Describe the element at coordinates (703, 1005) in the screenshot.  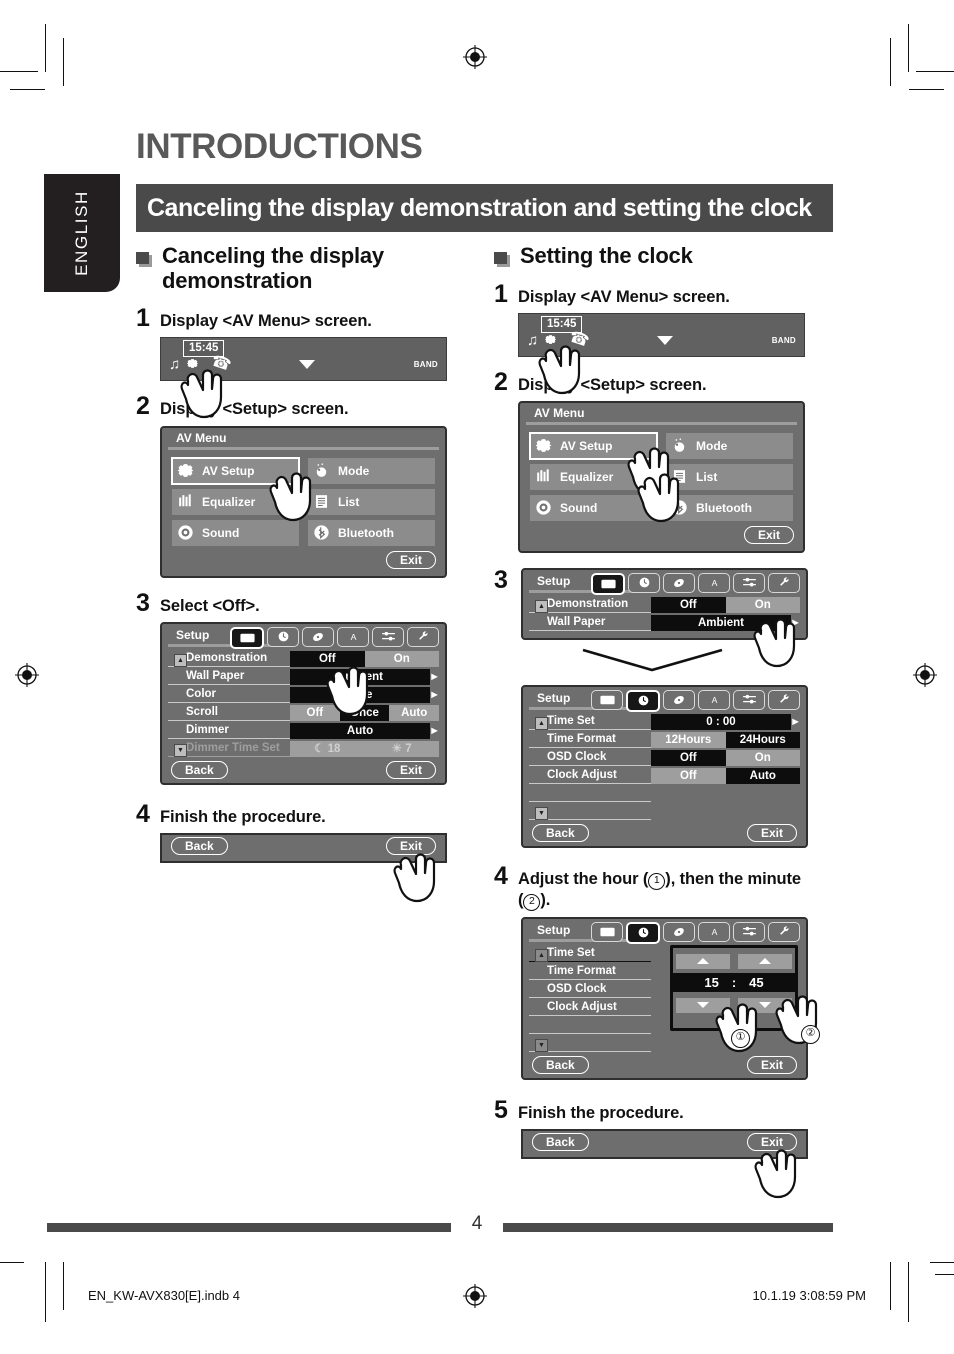
I see `hour-down-button` at that location.